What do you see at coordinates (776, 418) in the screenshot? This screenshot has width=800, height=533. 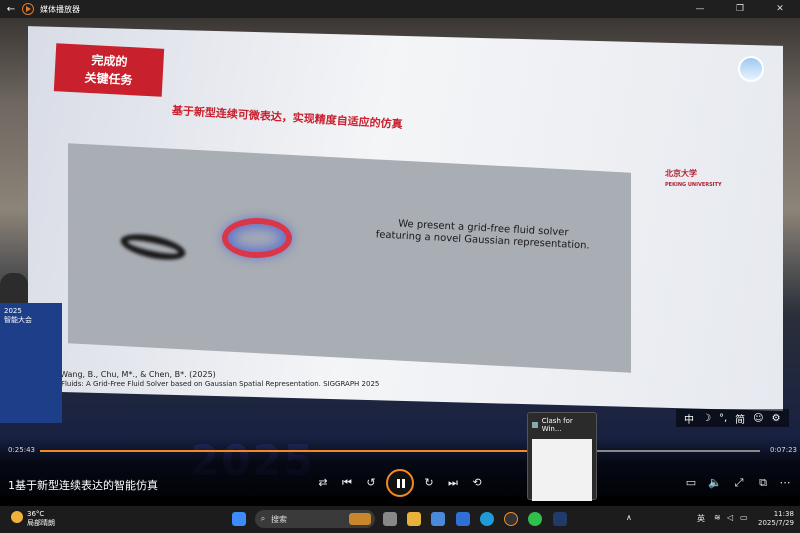 I see `gear-icon: ⚙` at bounding box center [776, 418].